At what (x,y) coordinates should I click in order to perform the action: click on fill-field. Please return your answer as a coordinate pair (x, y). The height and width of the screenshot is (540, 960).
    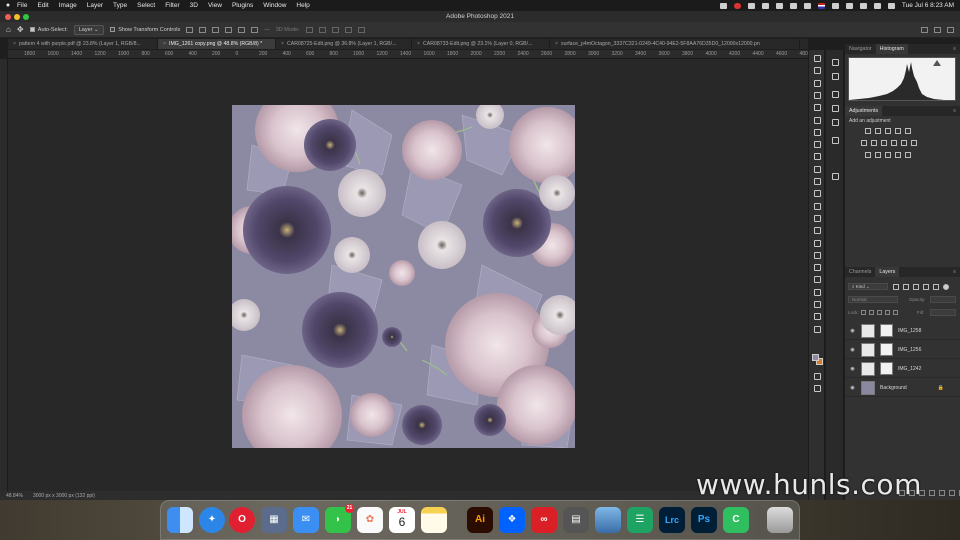
    Looking at the image, I should click on (943, 312).